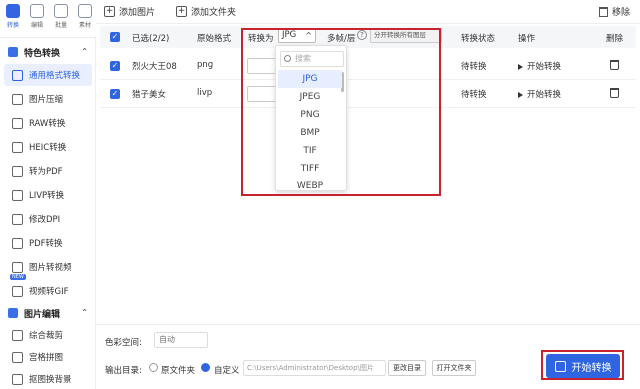 This screenshot has width=640, height=389. Describe the element at coordinates (474, 67) in the screenshot. I see `file-status: 待转换` at that location.